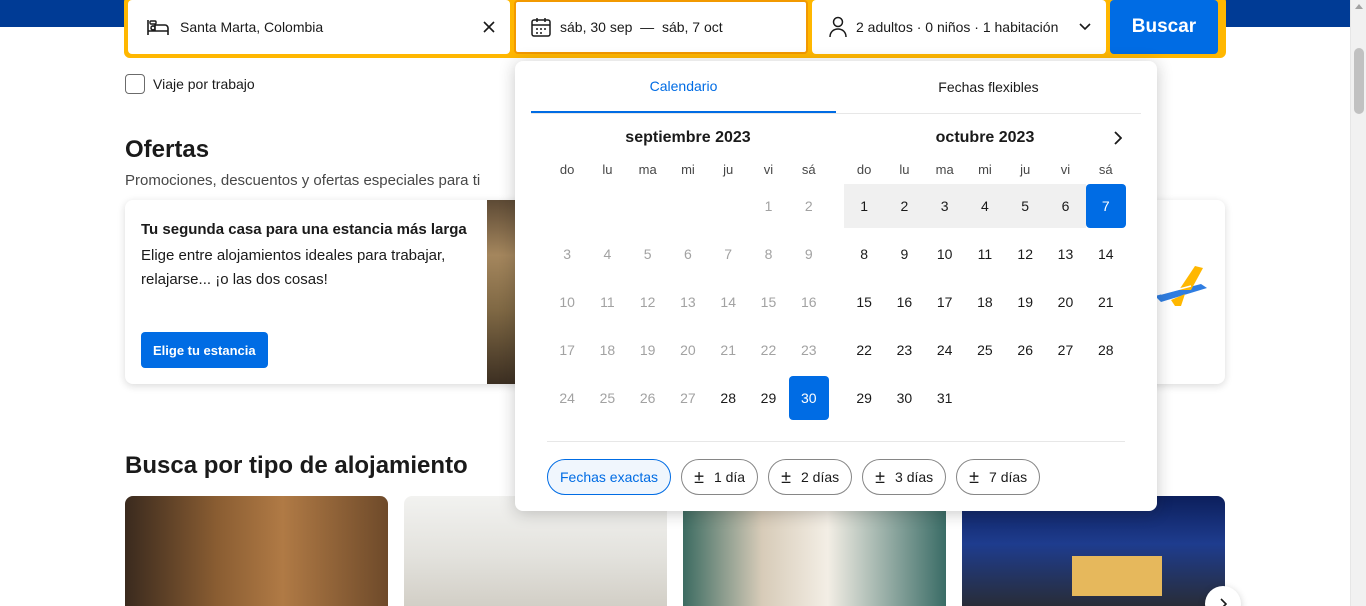  I want to click on destination-field: Santa Marta, Colombia, so click(319, 27).